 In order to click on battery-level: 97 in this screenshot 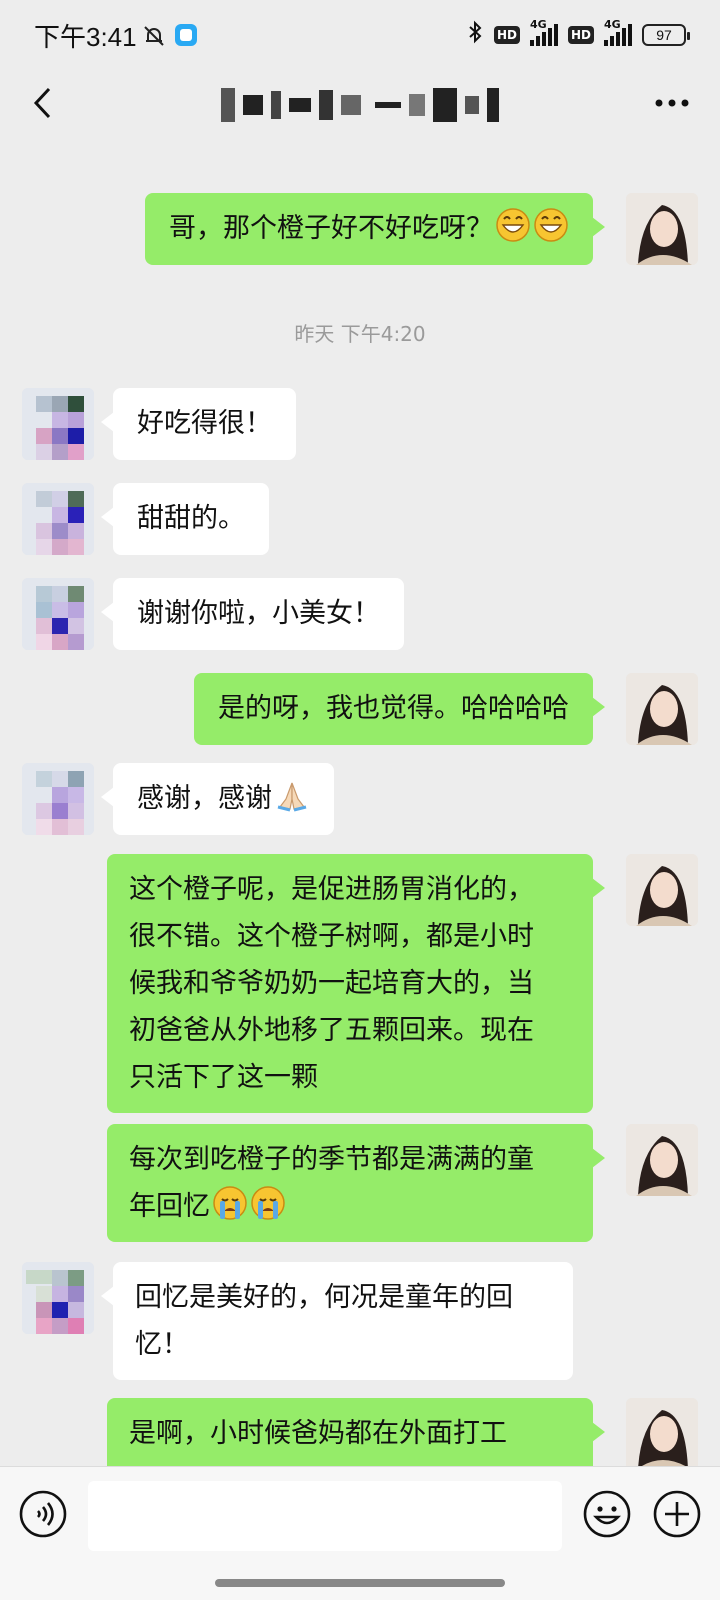, I will do `click(664, 35)`.